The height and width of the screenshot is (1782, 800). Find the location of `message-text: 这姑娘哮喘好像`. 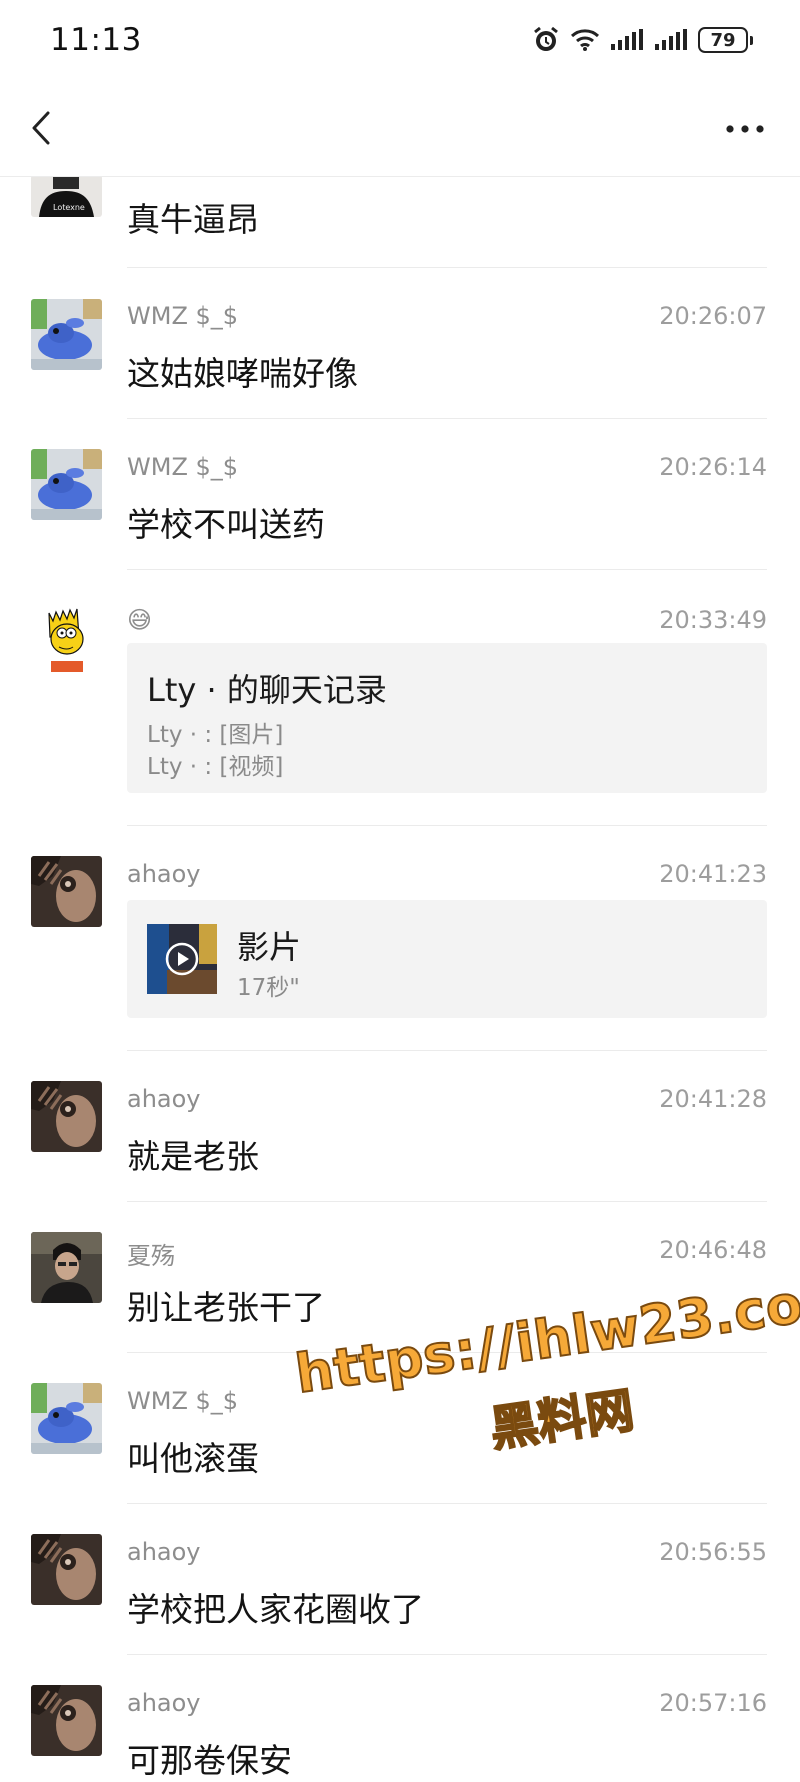

message-text: 这姑娘哮喘好像 is located at coordinates (242, 373).